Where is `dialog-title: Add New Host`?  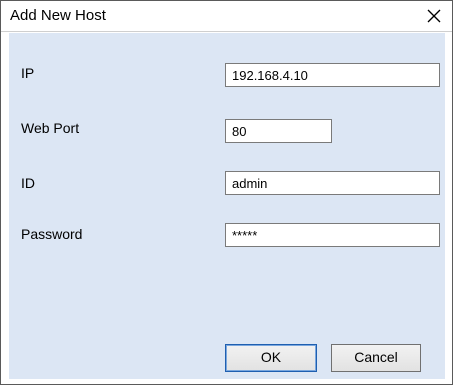
dialog-title: Add New Host is located at coordinates (58, 15).